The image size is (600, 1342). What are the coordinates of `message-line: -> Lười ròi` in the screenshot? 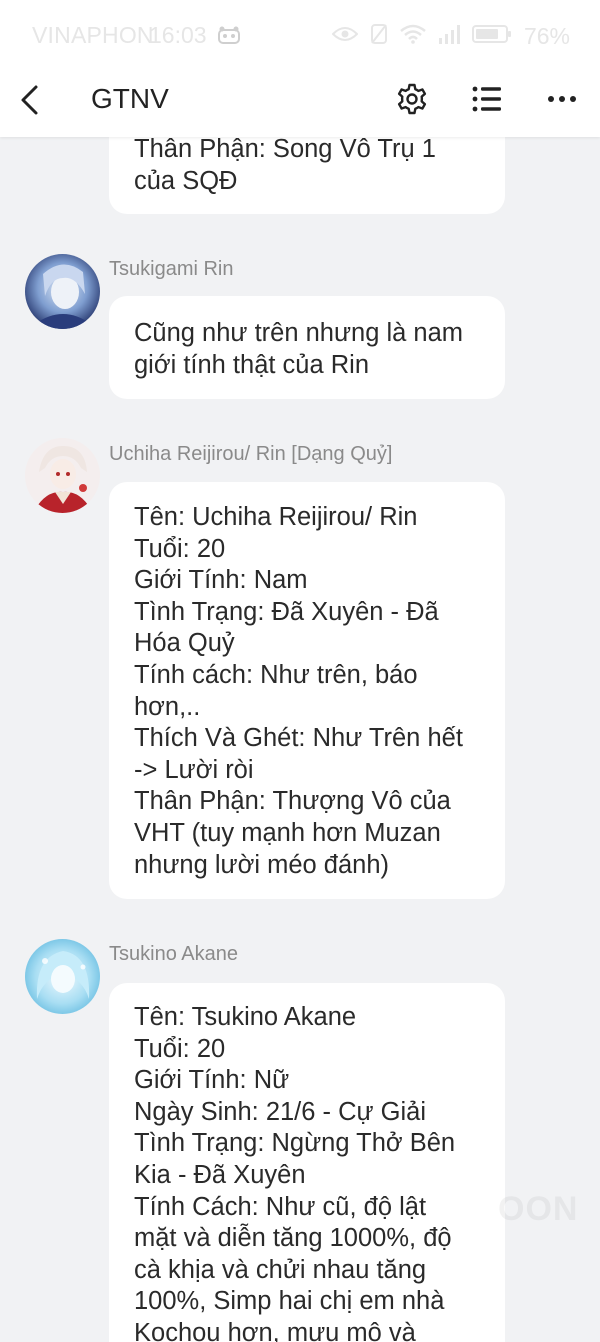 It's located at (194, 769).